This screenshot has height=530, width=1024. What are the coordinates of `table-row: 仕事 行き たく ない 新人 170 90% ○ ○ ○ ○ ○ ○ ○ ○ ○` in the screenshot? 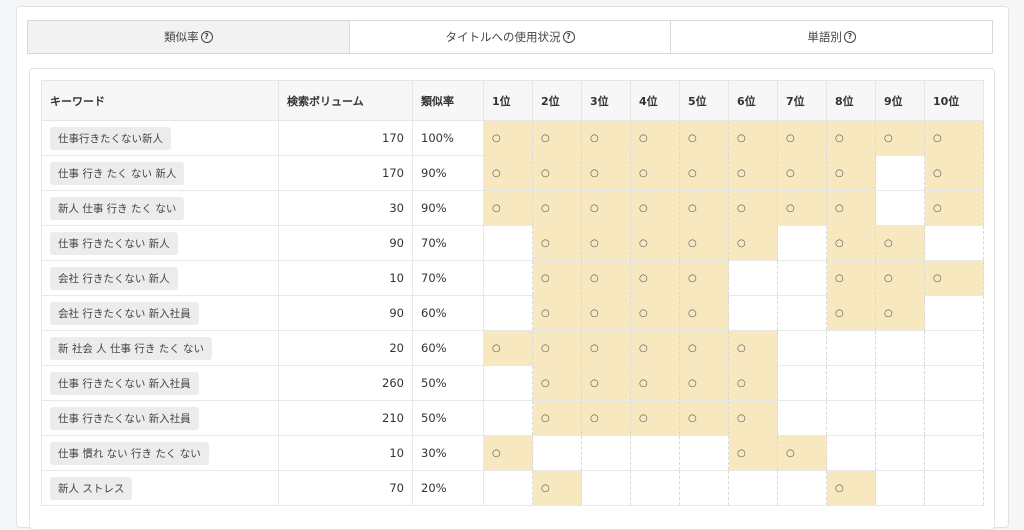 It's located at (512, 173).